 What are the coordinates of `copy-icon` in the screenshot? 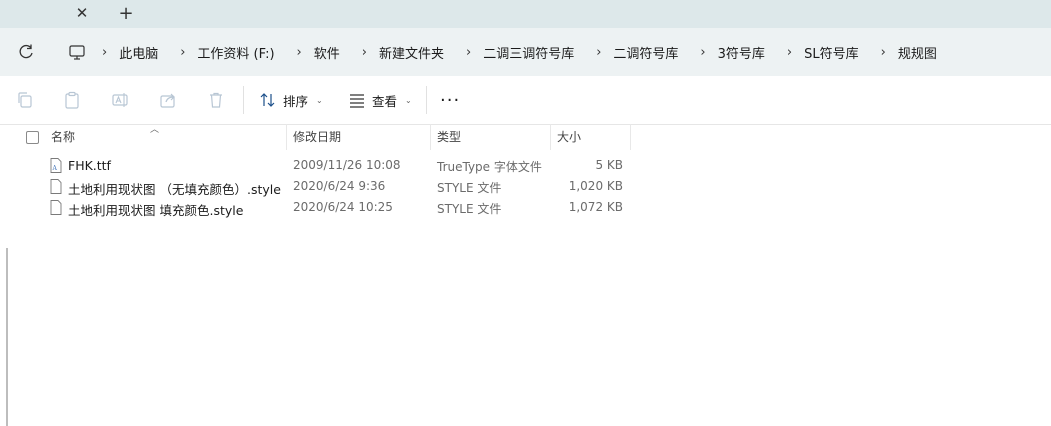 It's located at (25, 100).